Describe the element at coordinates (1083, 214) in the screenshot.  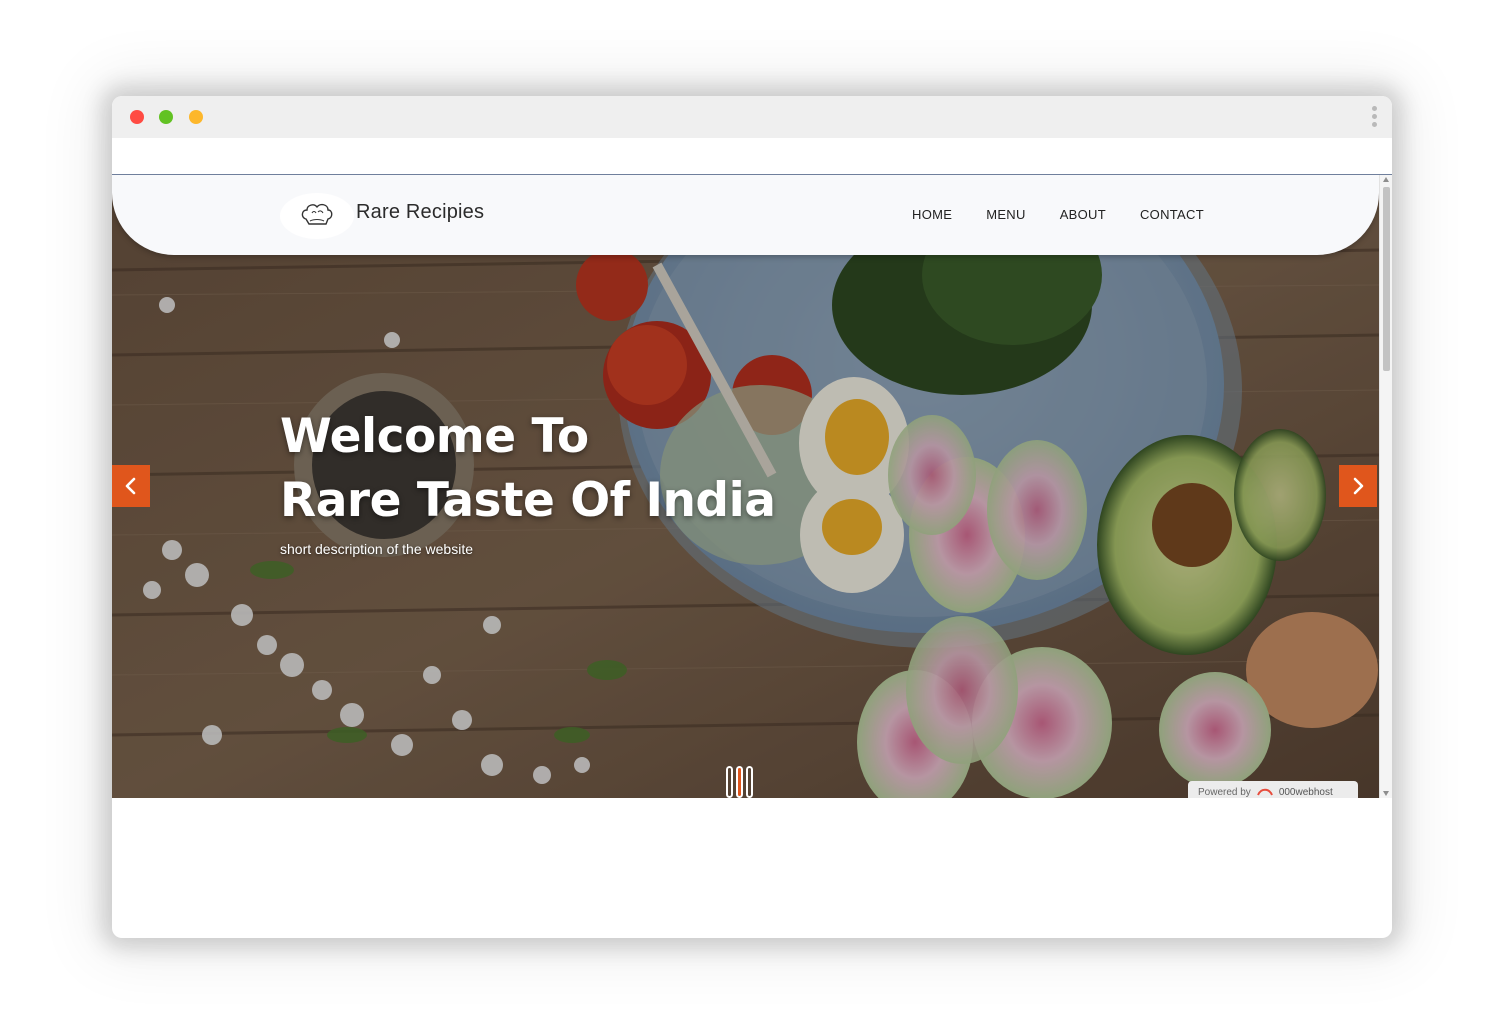
I see `nav-link-about: ABOUT` at that location.